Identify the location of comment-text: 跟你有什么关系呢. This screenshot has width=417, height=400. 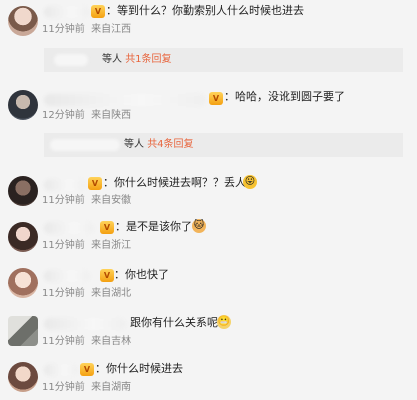
(174, 322).